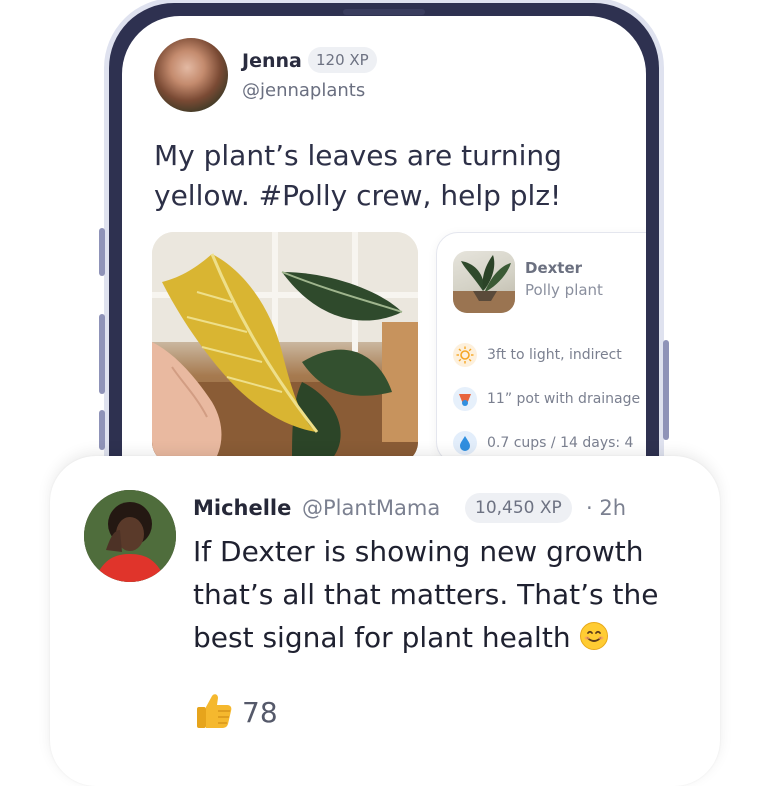 This screenshot has width=768, height=786. I want to click on comment-author-name: Michelle, so click(242, 508).